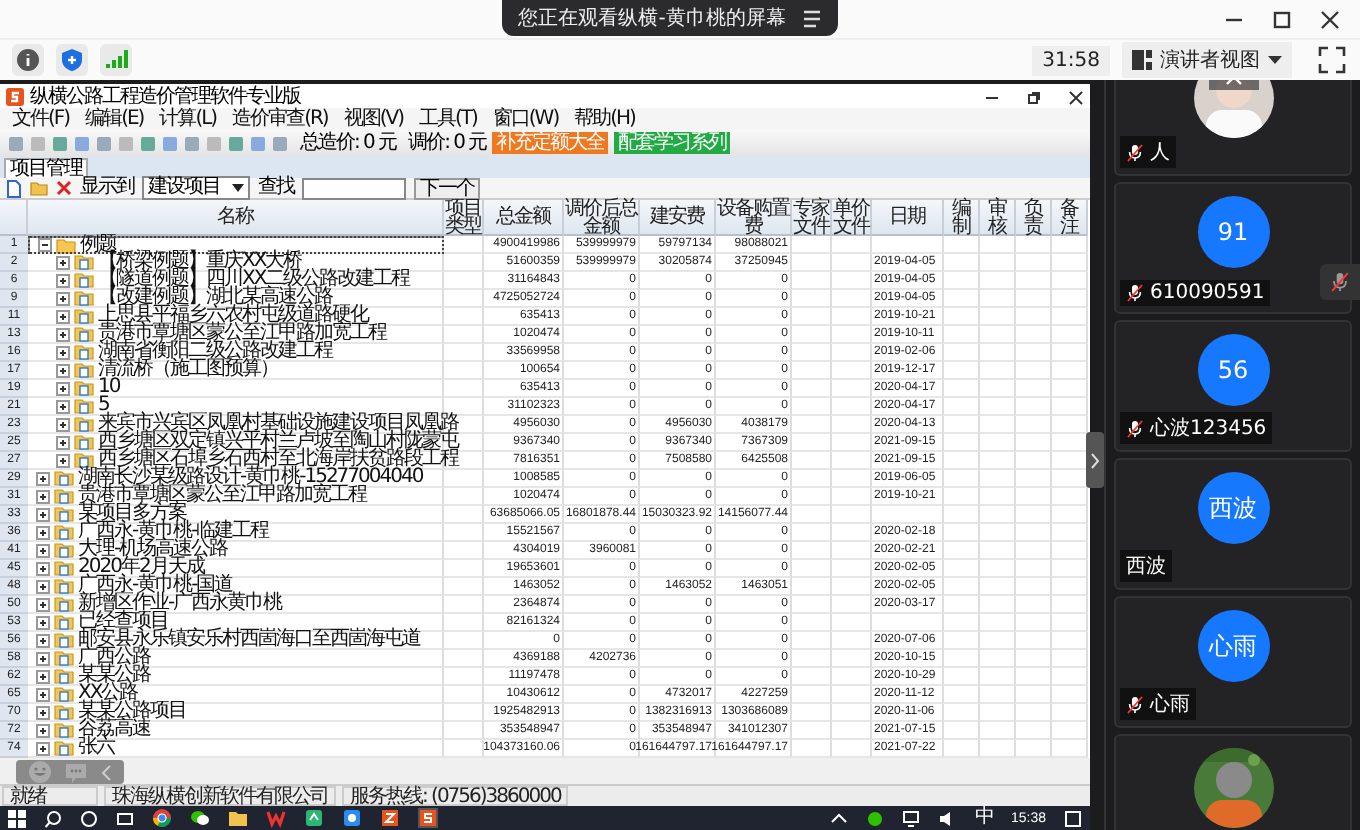 The height and width of the screenshot is (830, 1360). What do you see at coordinates (1233, 248) in the screenshot?
I see `video-tile: 91 610090591` at bounding box center [1233, 248].